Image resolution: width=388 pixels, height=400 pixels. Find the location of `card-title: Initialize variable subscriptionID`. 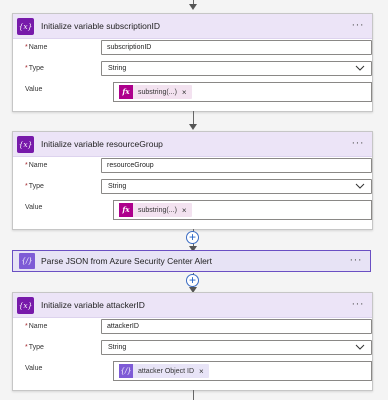

card-title: Initialize variable subscriptionID is located at coordinates (101, 26).